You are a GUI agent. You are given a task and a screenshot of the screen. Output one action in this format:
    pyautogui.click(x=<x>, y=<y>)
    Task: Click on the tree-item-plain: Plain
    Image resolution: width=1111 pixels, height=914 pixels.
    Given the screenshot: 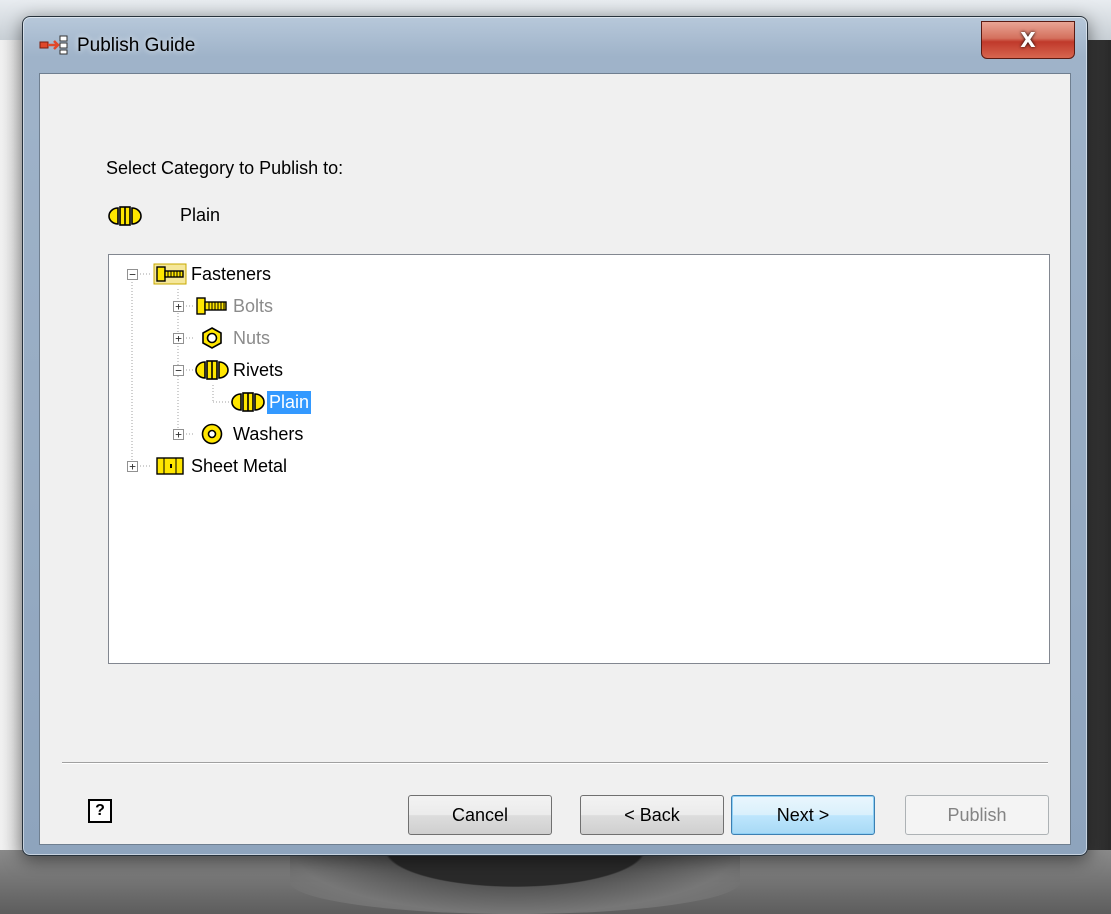 What is the action you would take?
    pyautogui.click(x=271, y=402)
    